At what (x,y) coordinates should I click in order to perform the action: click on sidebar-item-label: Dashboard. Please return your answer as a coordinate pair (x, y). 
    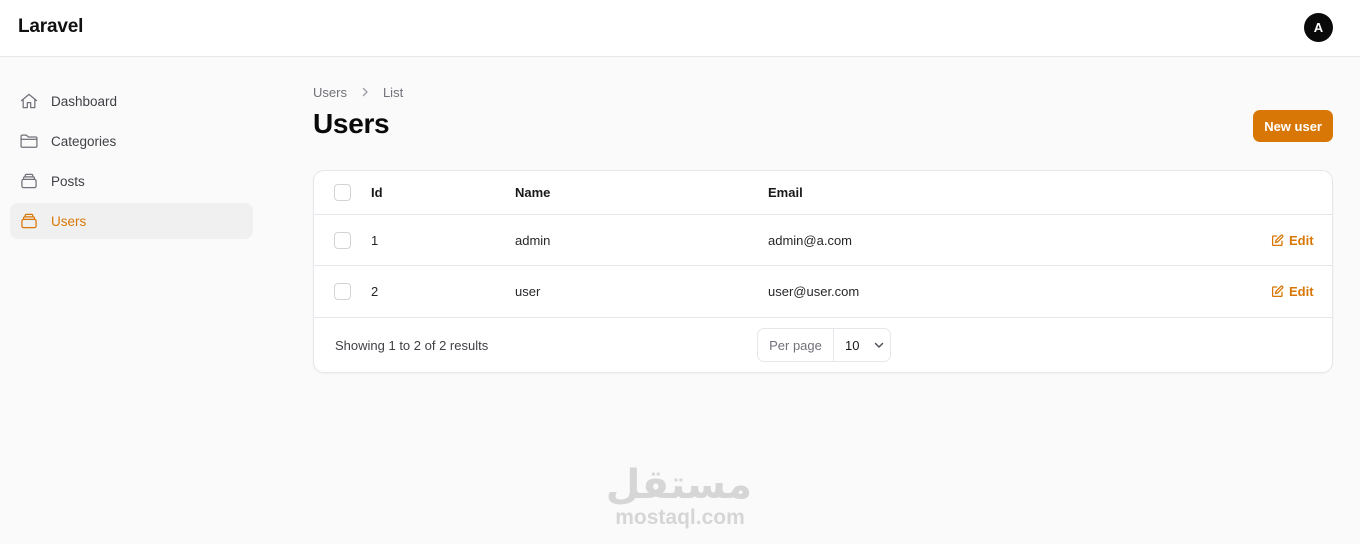
    Looking at the image, I should click on (84, 101).